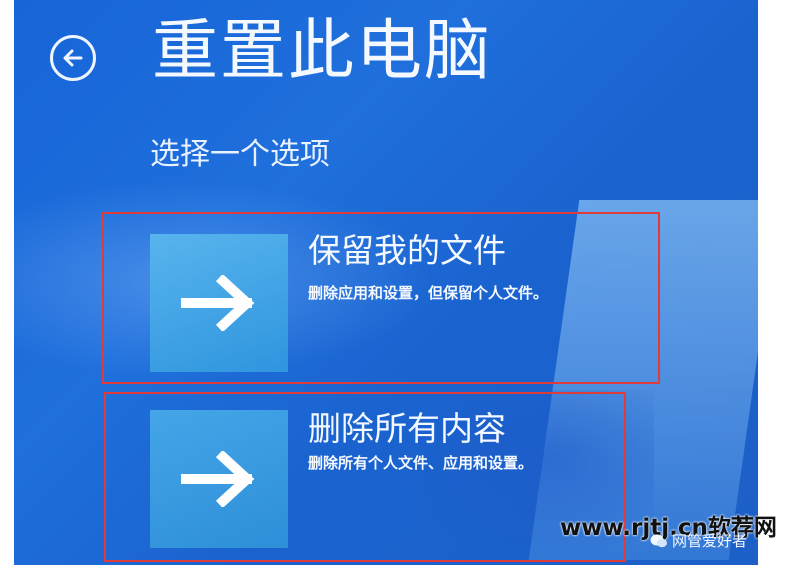 This screenshot has height=565, width=800. I want to click on option-description: 删除所有个人文件、应用和设置。, so click(421, 463).